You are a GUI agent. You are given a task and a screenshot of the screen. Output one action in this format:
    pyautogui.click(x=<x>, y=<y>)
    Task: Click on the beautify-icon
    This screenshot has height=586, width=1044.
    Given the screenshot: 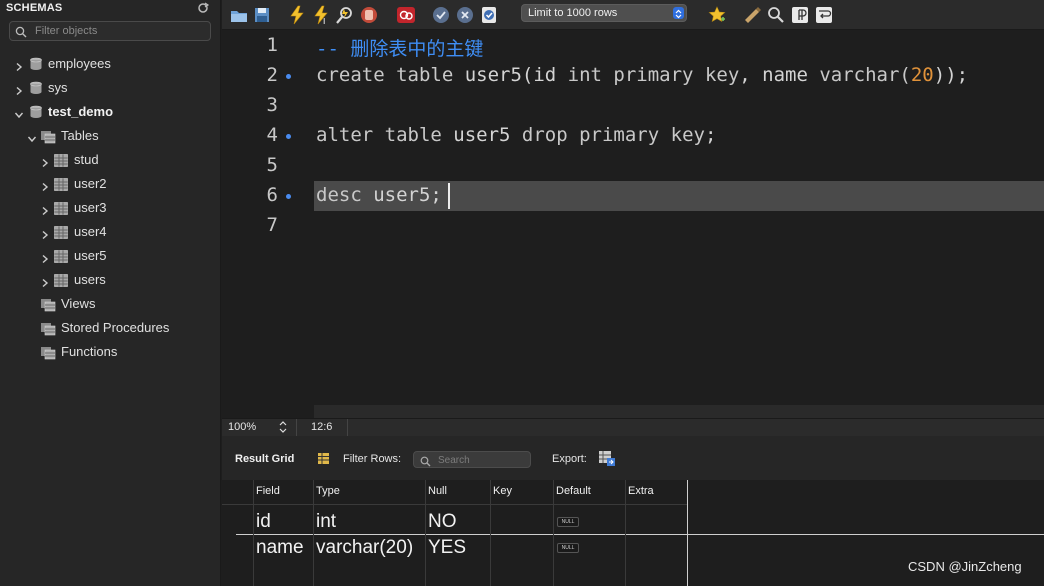 What is the action you would take?
    pyautogui.click(x=752, y=15)
    